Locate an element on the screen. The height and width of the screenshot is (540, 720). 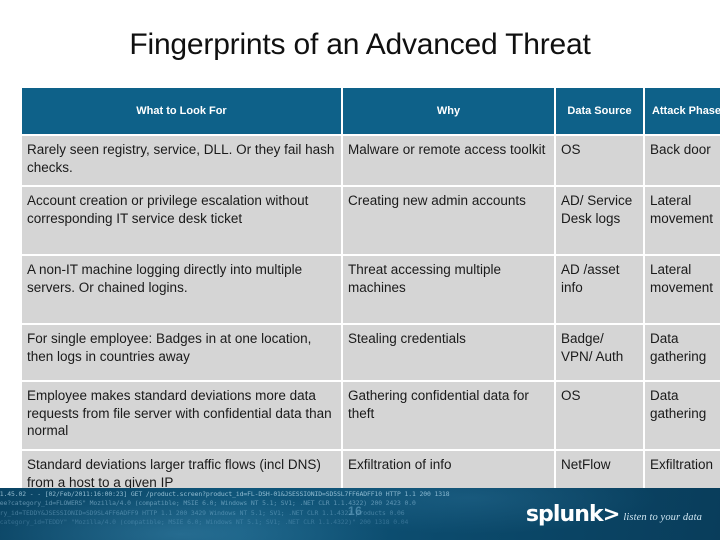
cell-data-source: AD /asset info is located at coordinates (599, 289).